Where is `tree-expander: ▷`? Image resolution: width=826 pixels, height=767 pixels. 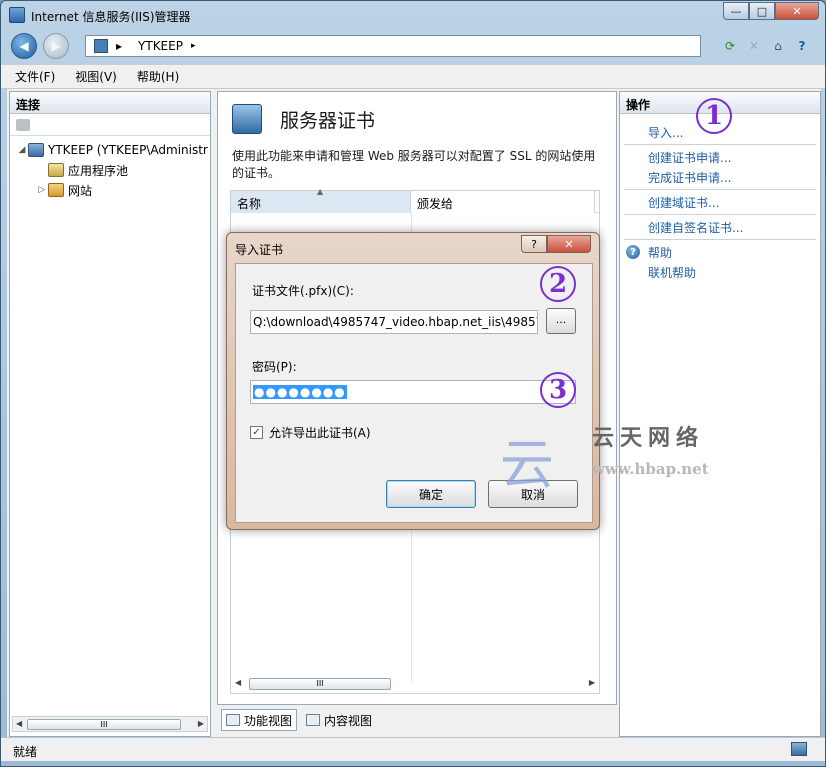 tree-expander: ▷ is located at coordinates (42, 190).